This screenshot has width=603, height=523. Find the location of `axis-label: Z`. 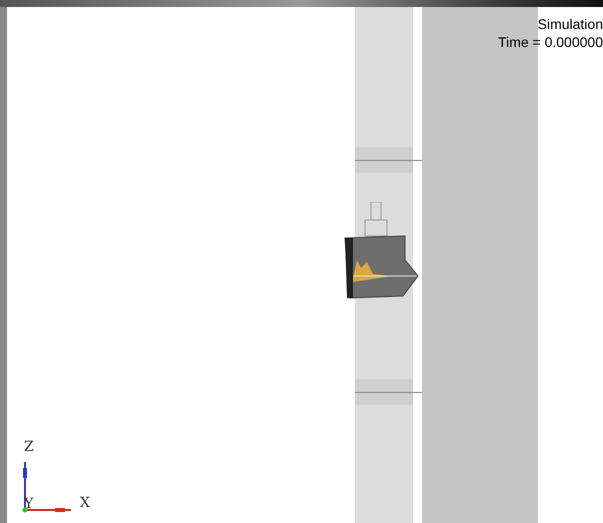

axis-label: Z is located at coordinates (29, 447).